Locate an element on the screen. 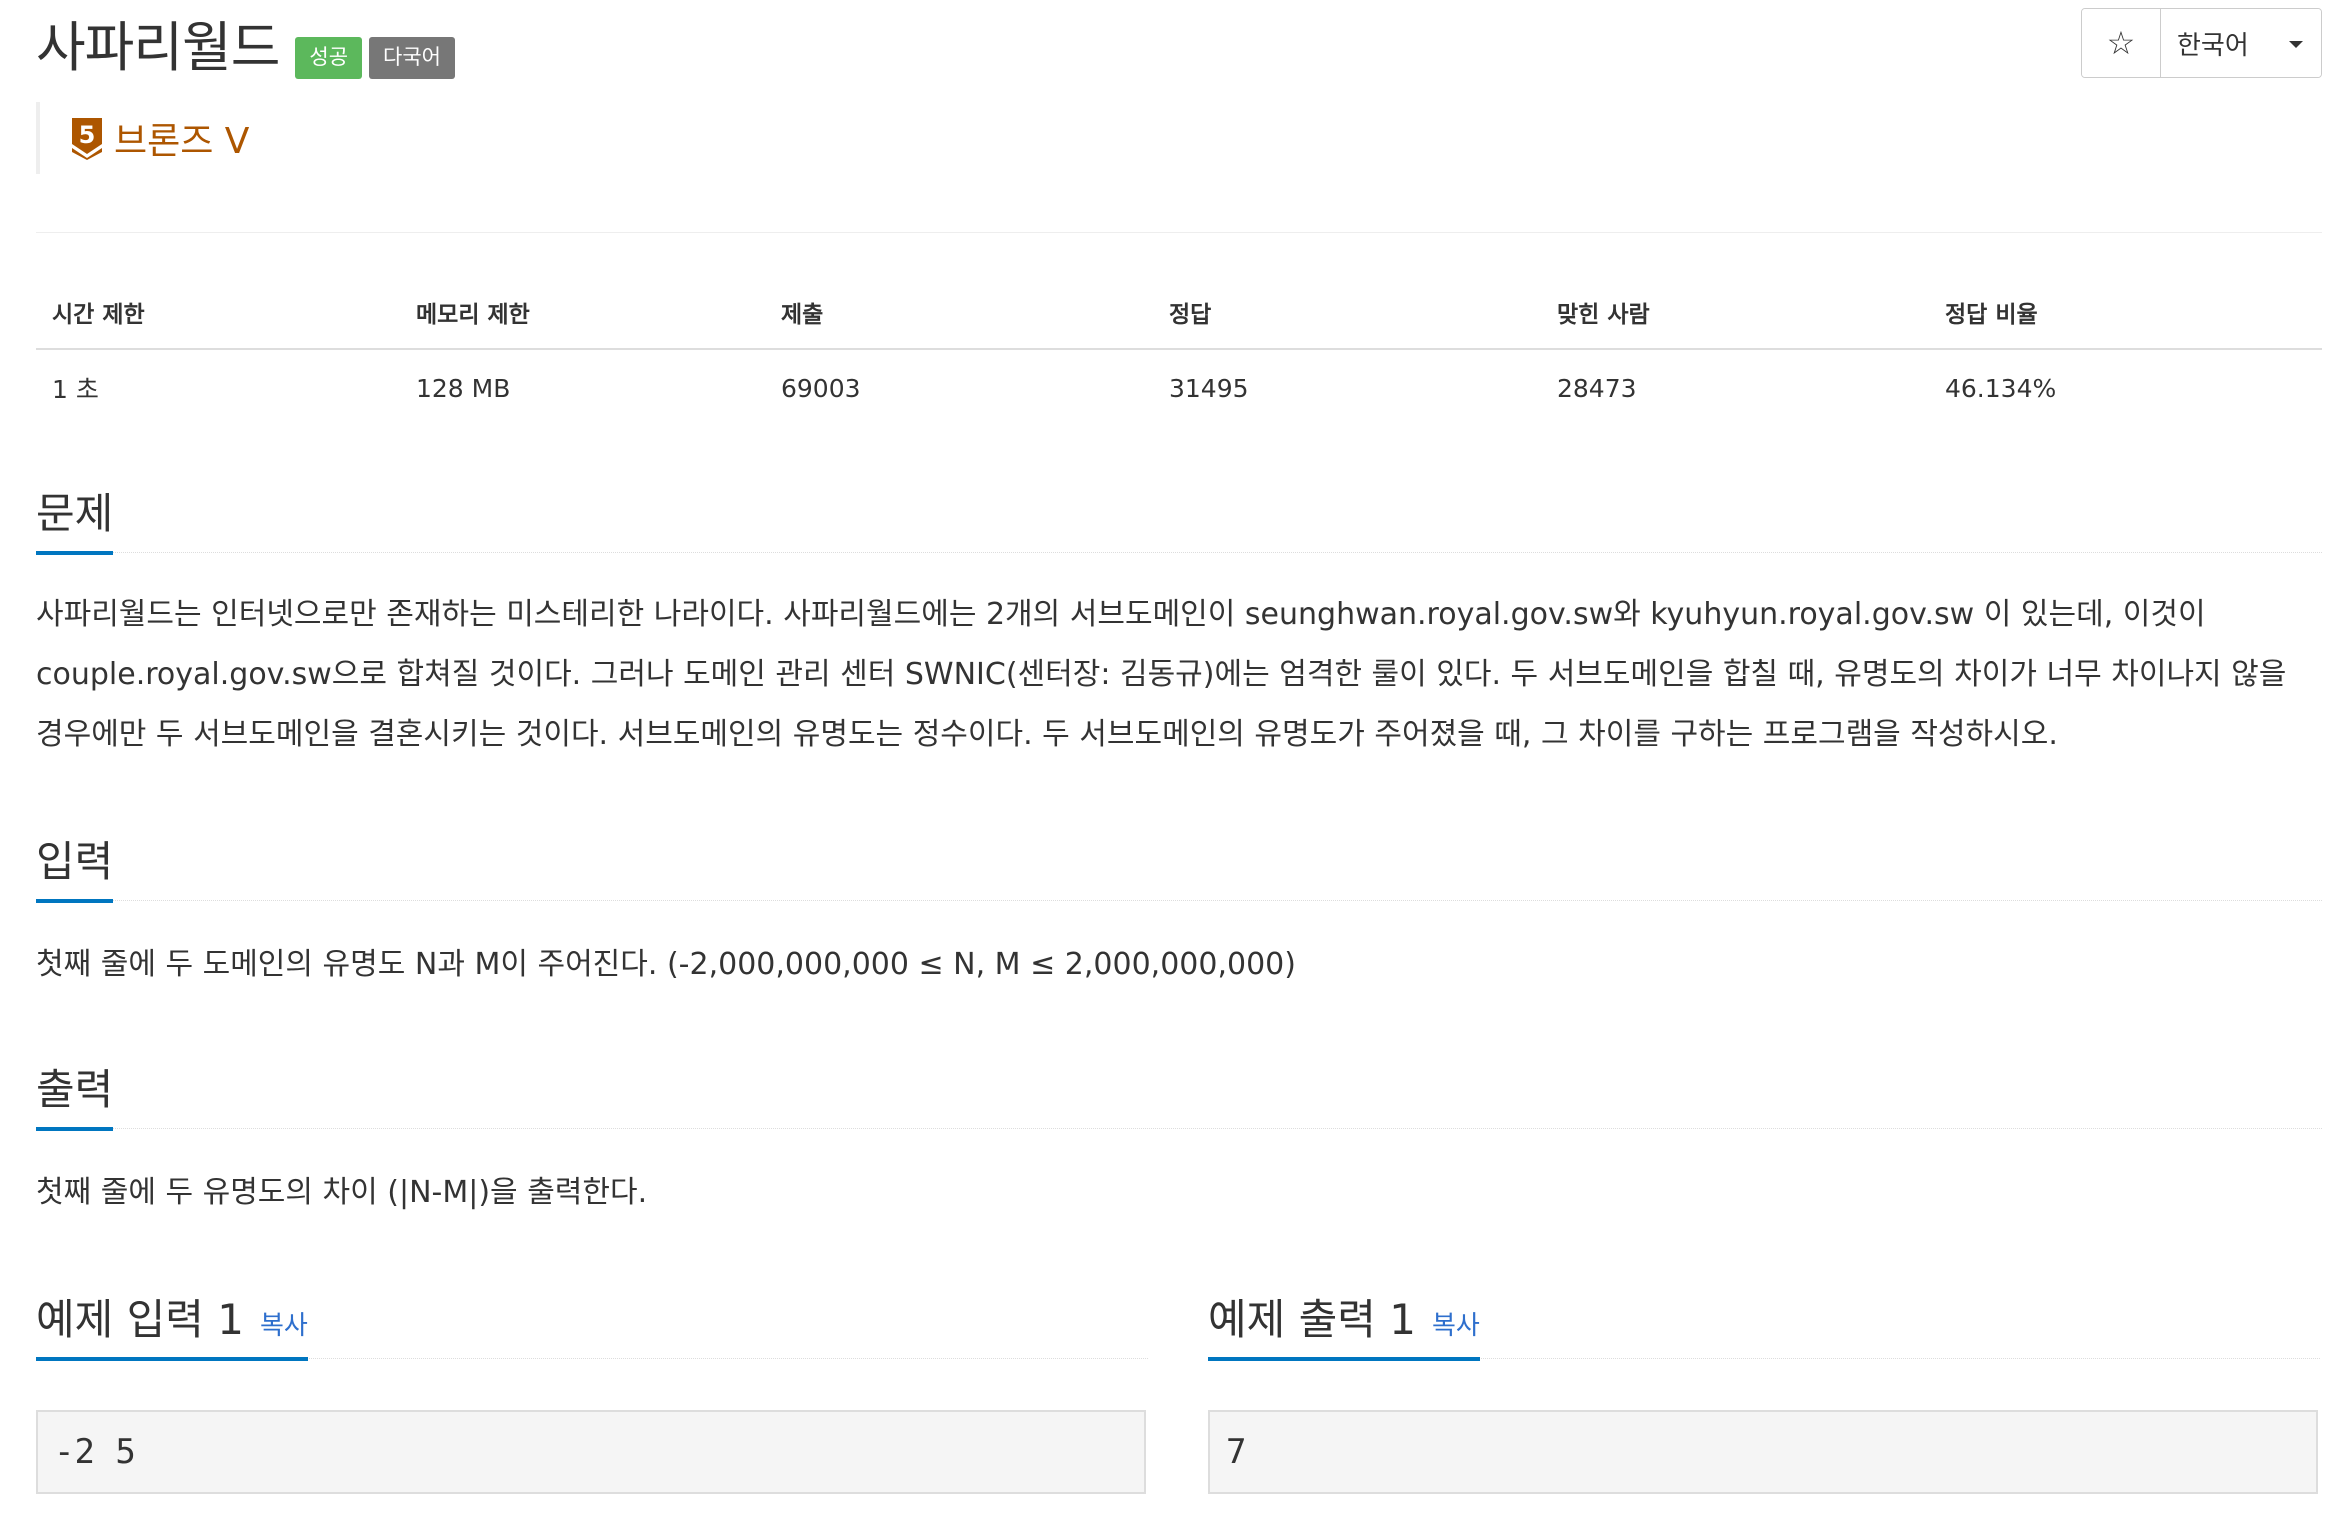  bronze-tier-icon: 5 is located at coordinates (87, 139).